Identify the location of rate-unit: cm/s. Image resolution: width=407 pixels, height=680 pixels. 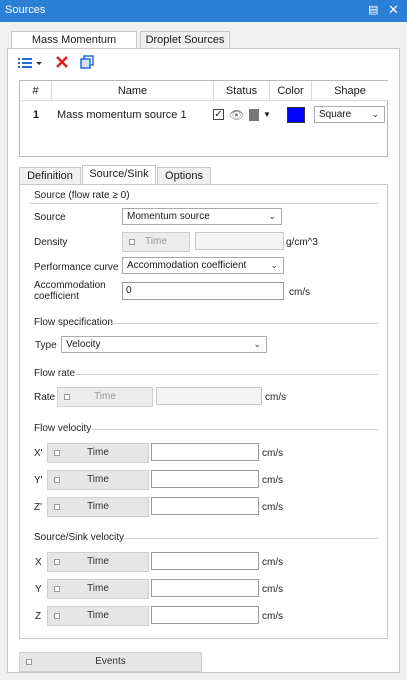
(276, 397).